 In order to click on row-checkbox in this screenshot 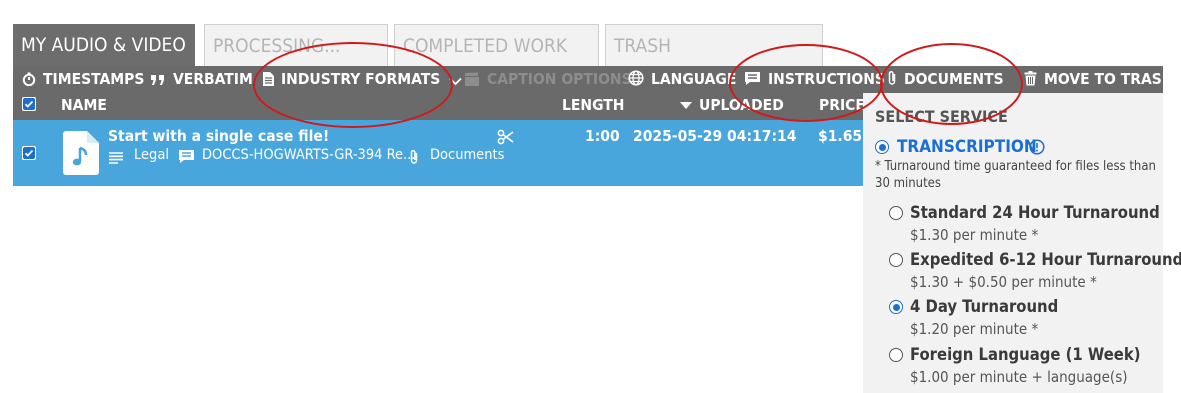, I will do `click(29, 153)`.